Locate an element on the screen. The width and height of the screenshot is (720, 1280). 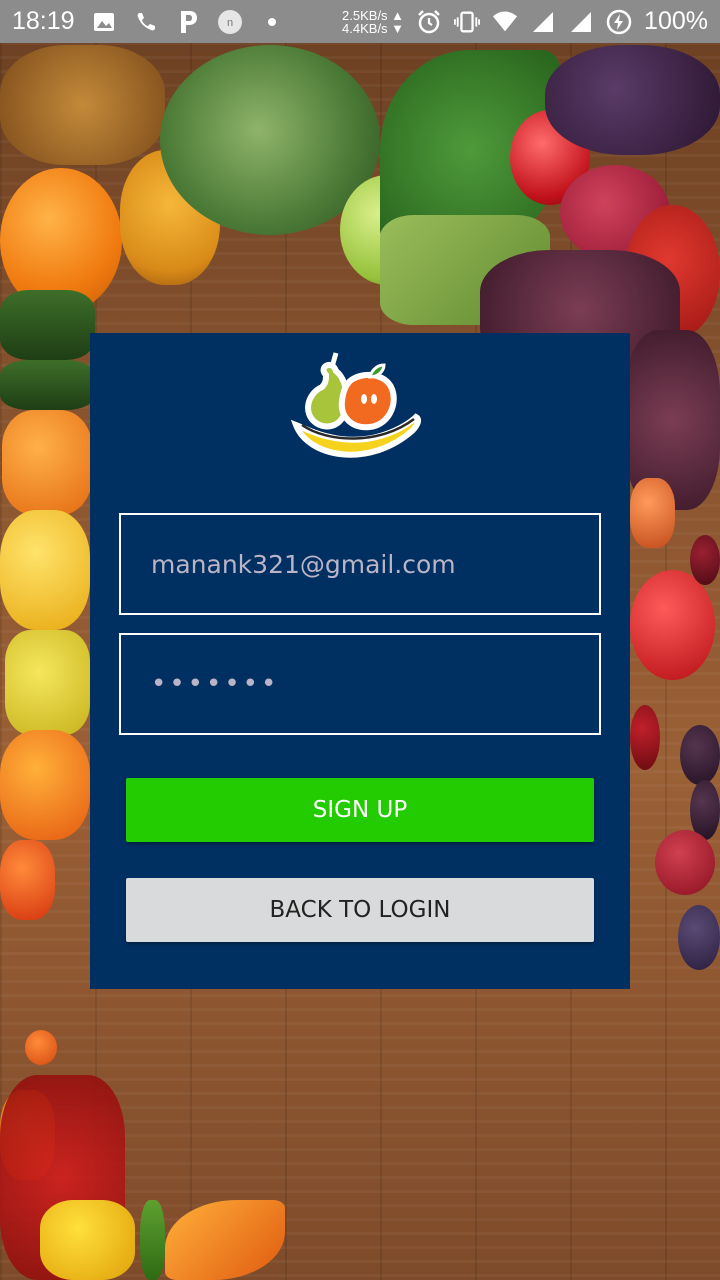
net-down-speed: 4.4KB/s is located at coordinates (365, 28).